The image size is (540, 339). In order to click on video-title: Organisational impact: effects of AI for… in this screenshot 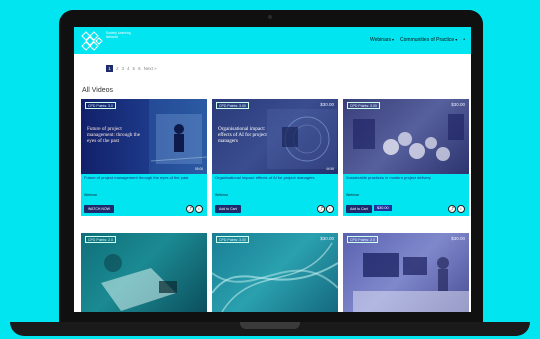, I will do `click(275, 178)`.